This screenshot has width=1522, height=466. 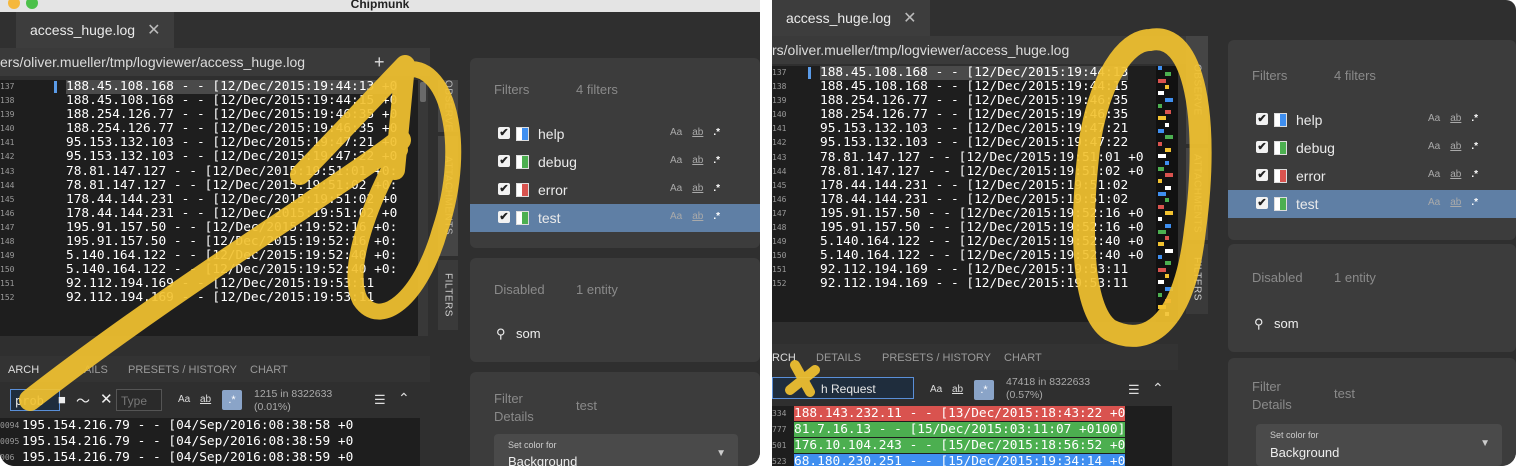 I want to click on scribble-oval, so click(x=1142, y=187).